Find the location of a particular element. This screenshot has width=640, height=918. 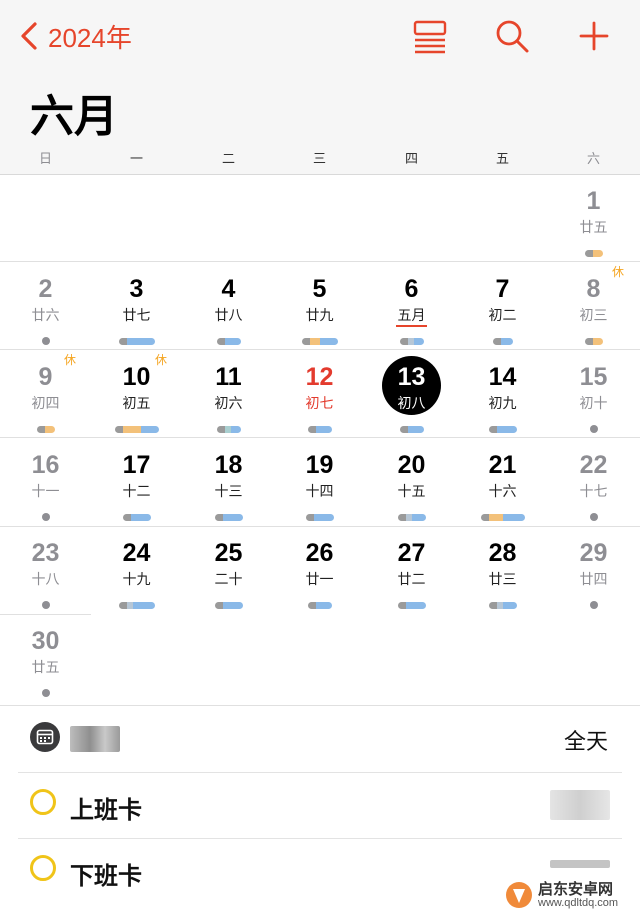

lunar-date: 廿四 is located at coordinates (593, 579).